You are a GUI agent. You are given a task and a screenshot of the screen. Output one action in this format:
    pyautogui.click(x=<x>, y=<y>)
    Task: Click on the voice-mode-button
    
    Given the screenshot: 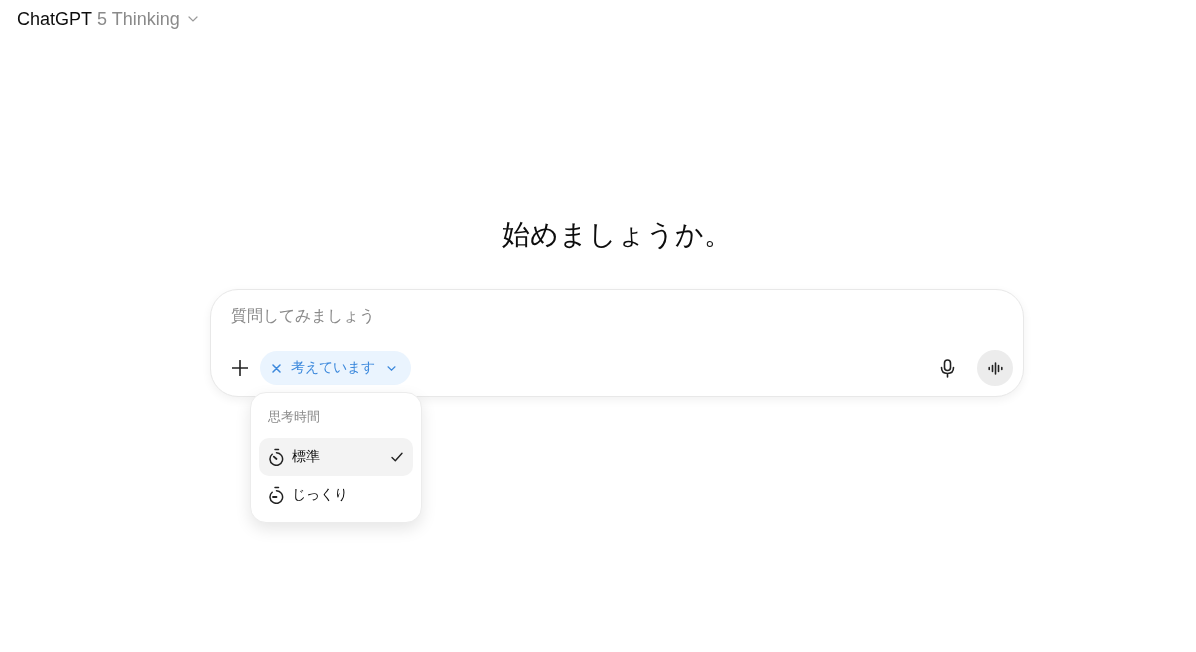 What is the action you would take?
    pyautogui.click(x=995, y=368)
    